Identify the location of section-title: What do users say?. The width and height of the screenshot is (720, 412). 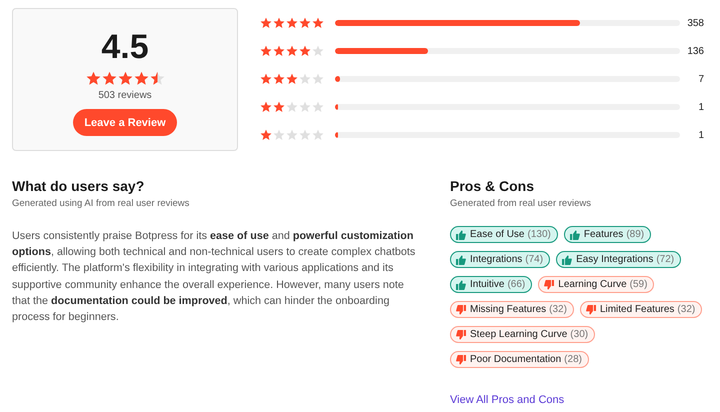
(79, 186).